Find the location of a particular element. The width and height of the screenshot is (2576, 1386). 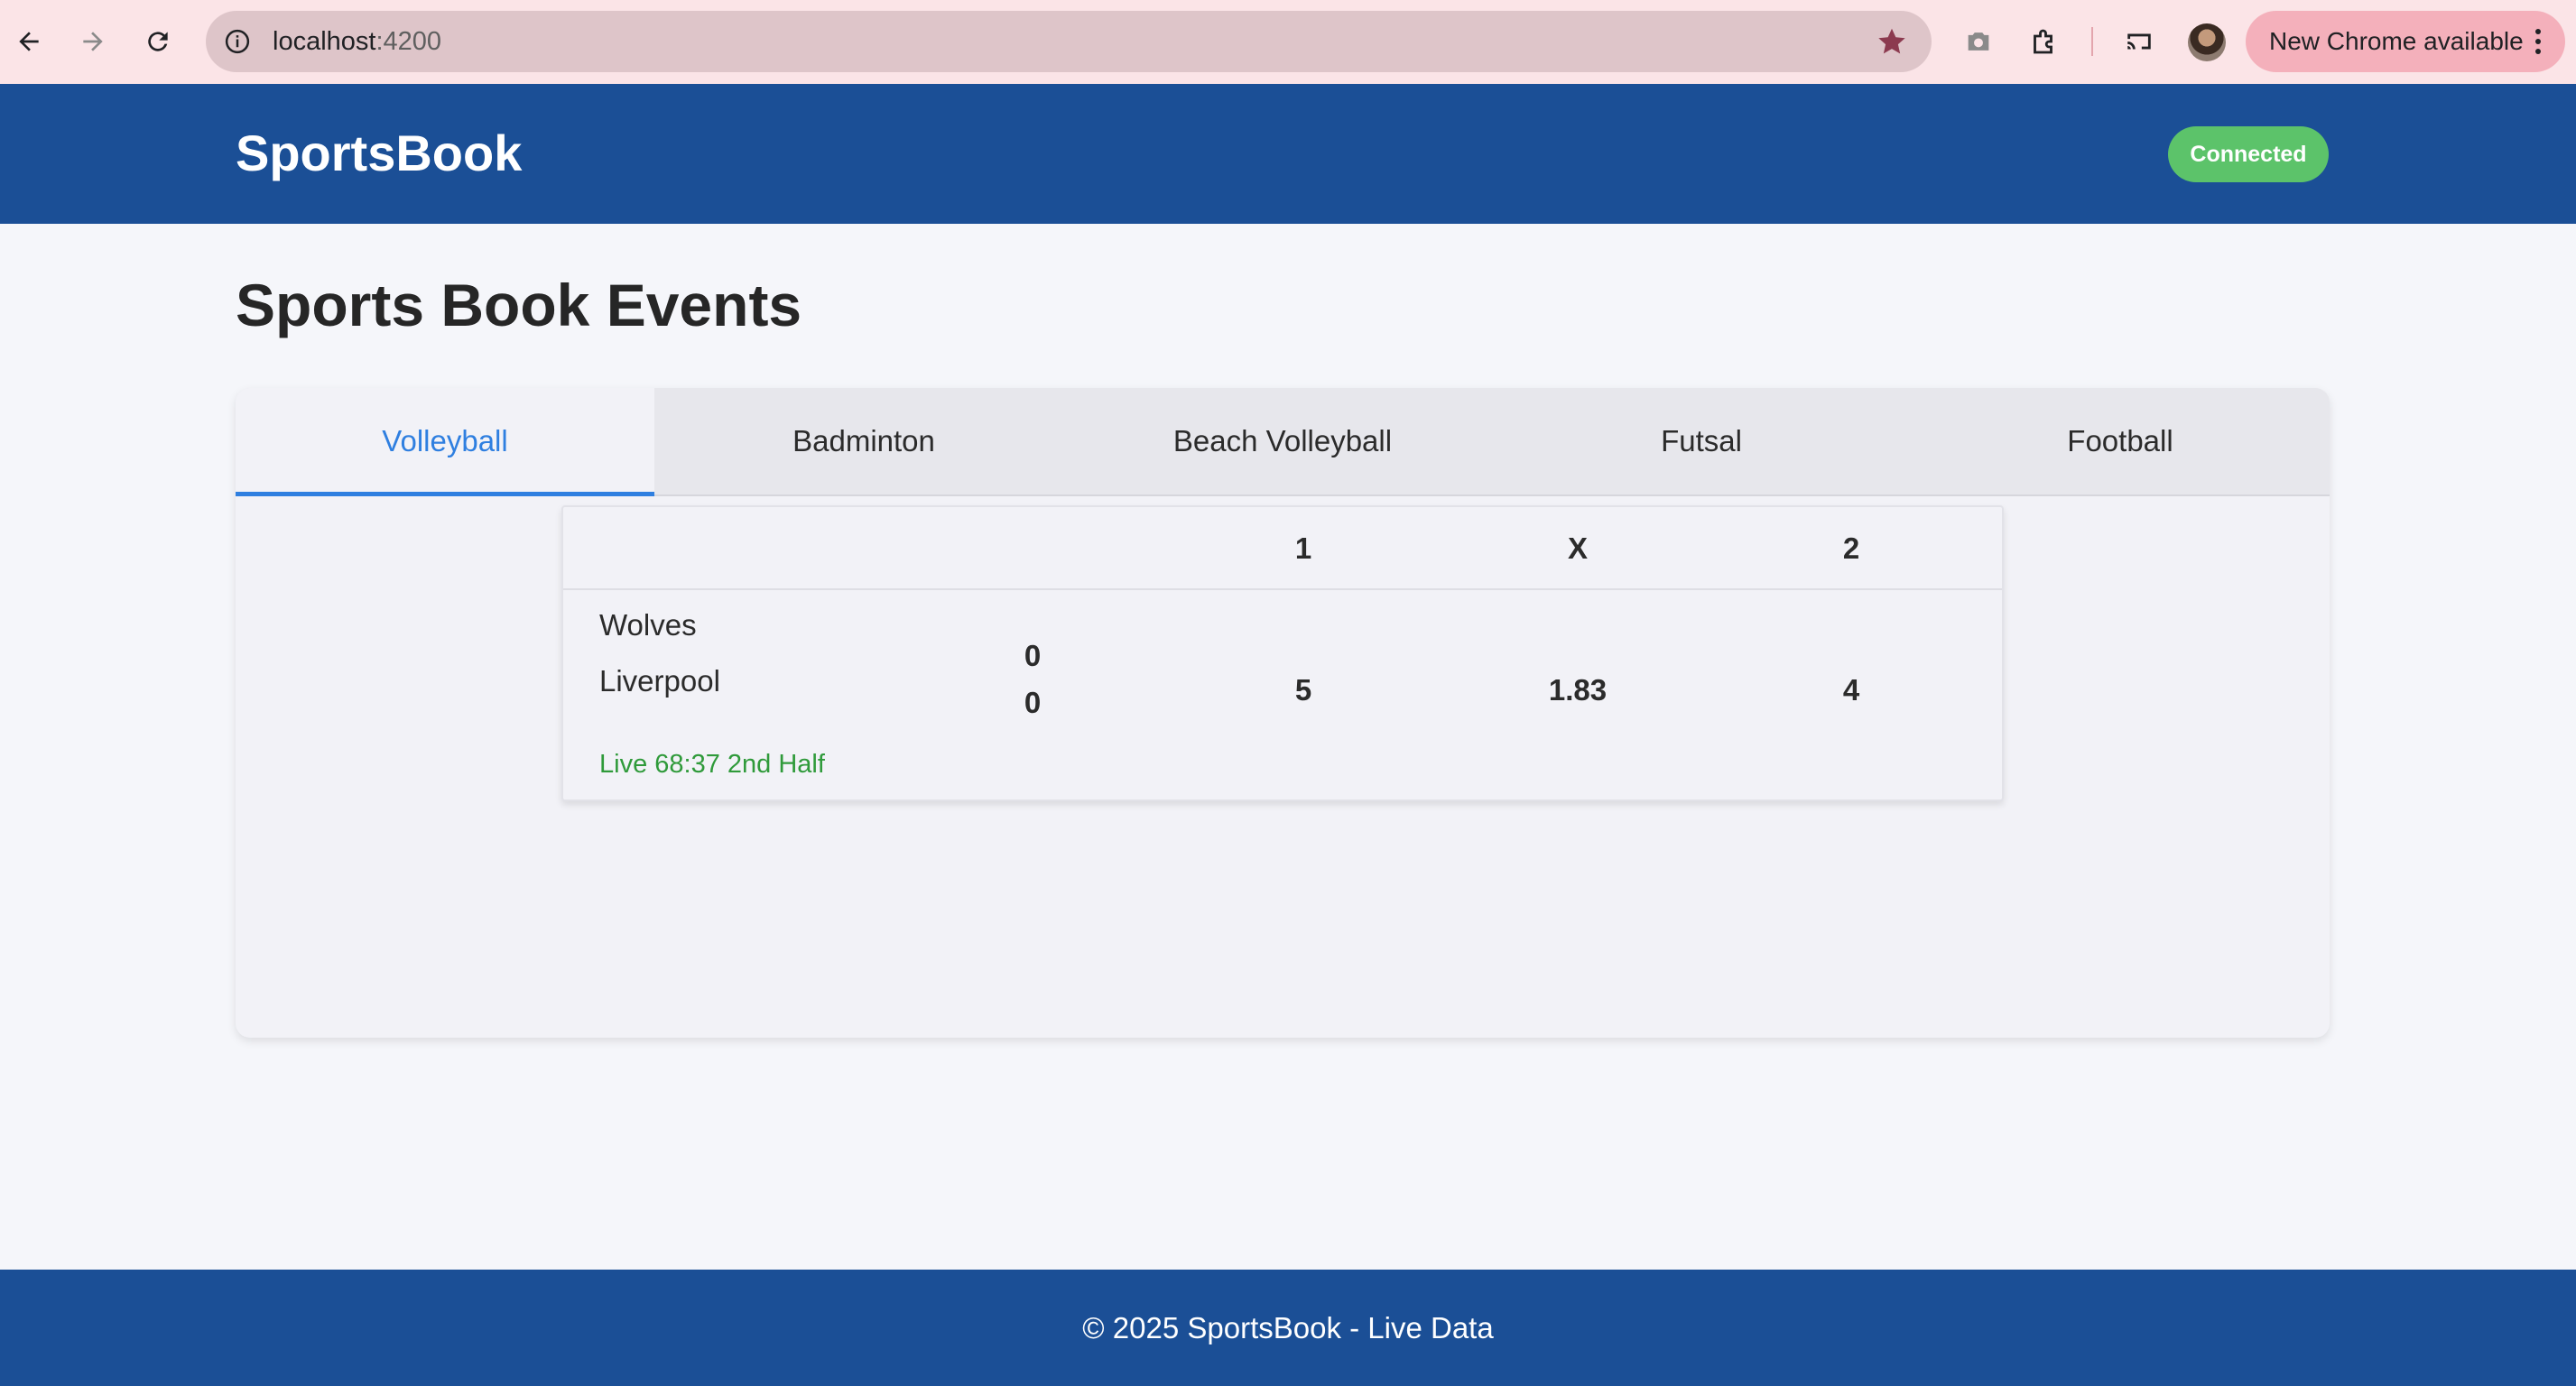

url-host: localhost is located at coordinates (324, 41).